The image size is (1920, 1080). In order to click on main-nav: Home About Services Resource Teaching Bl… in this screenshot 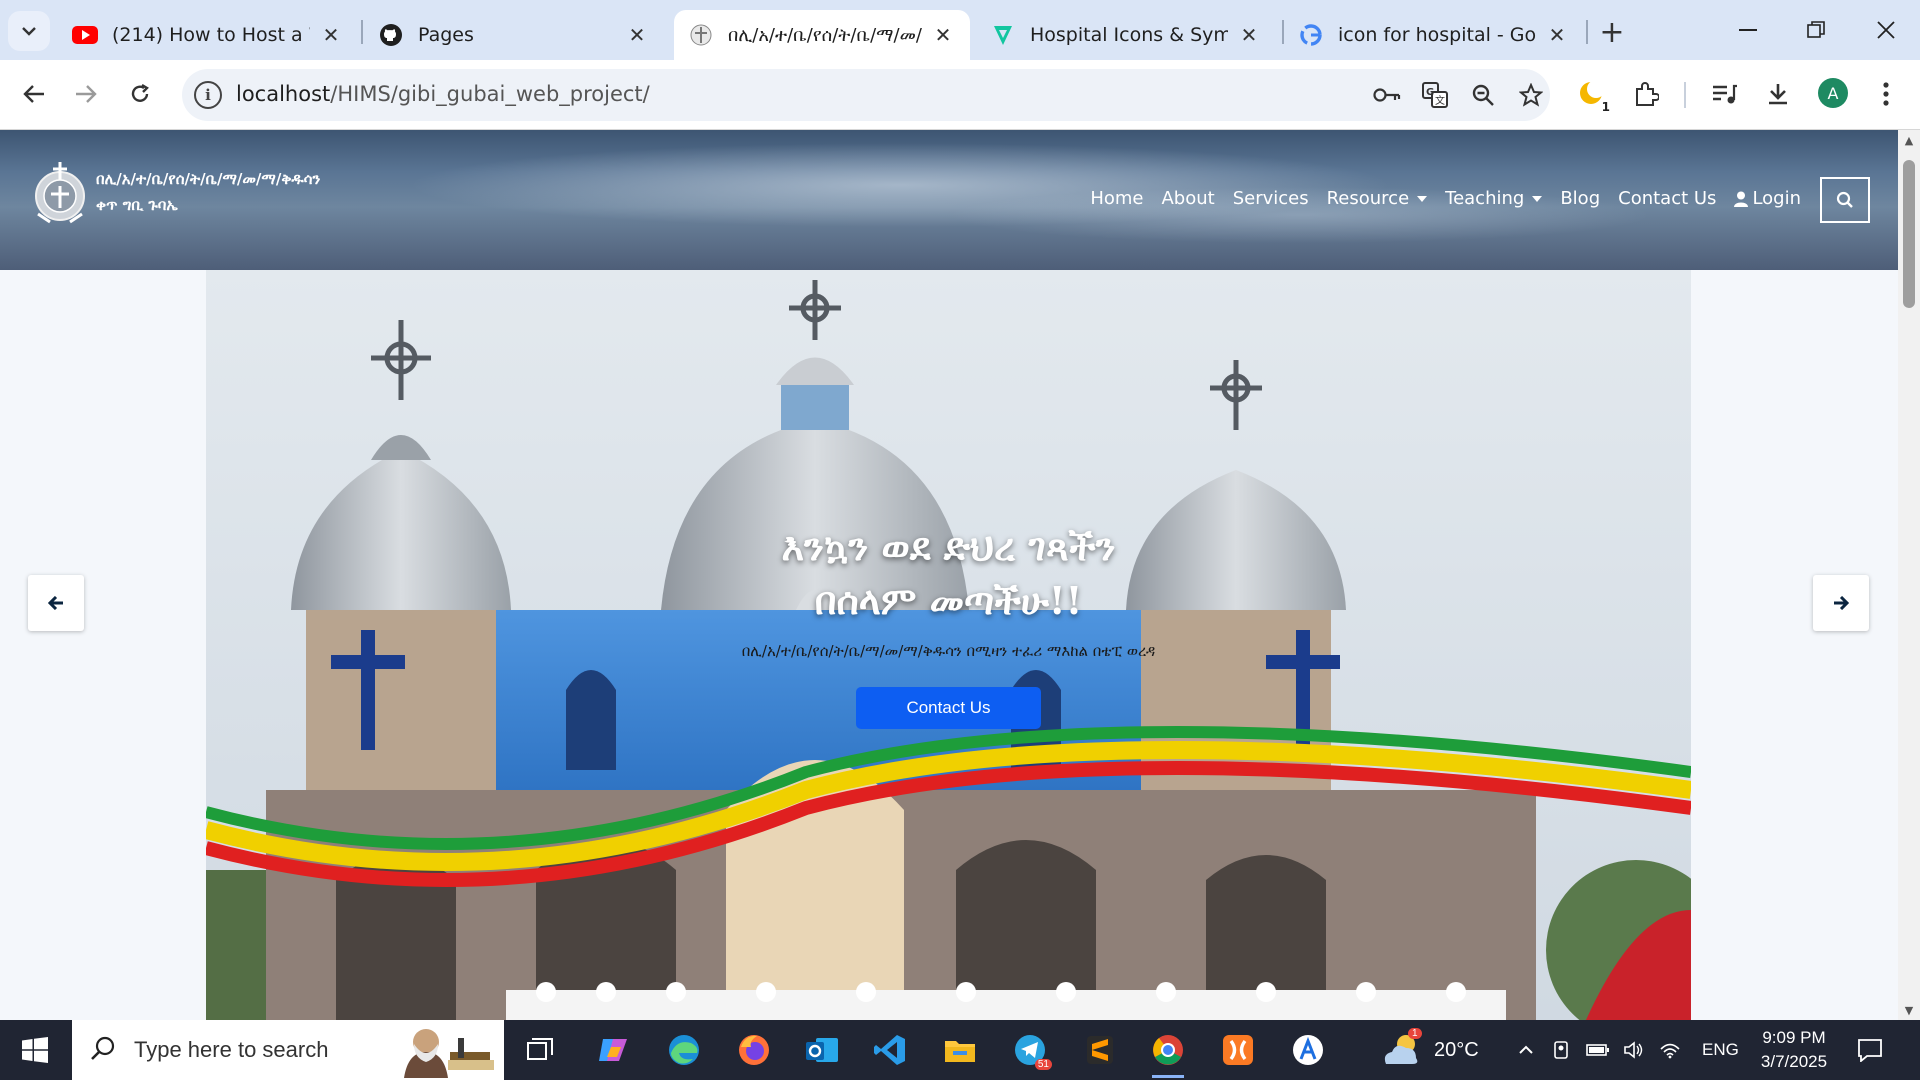, I will do `click(1445, 198)`.